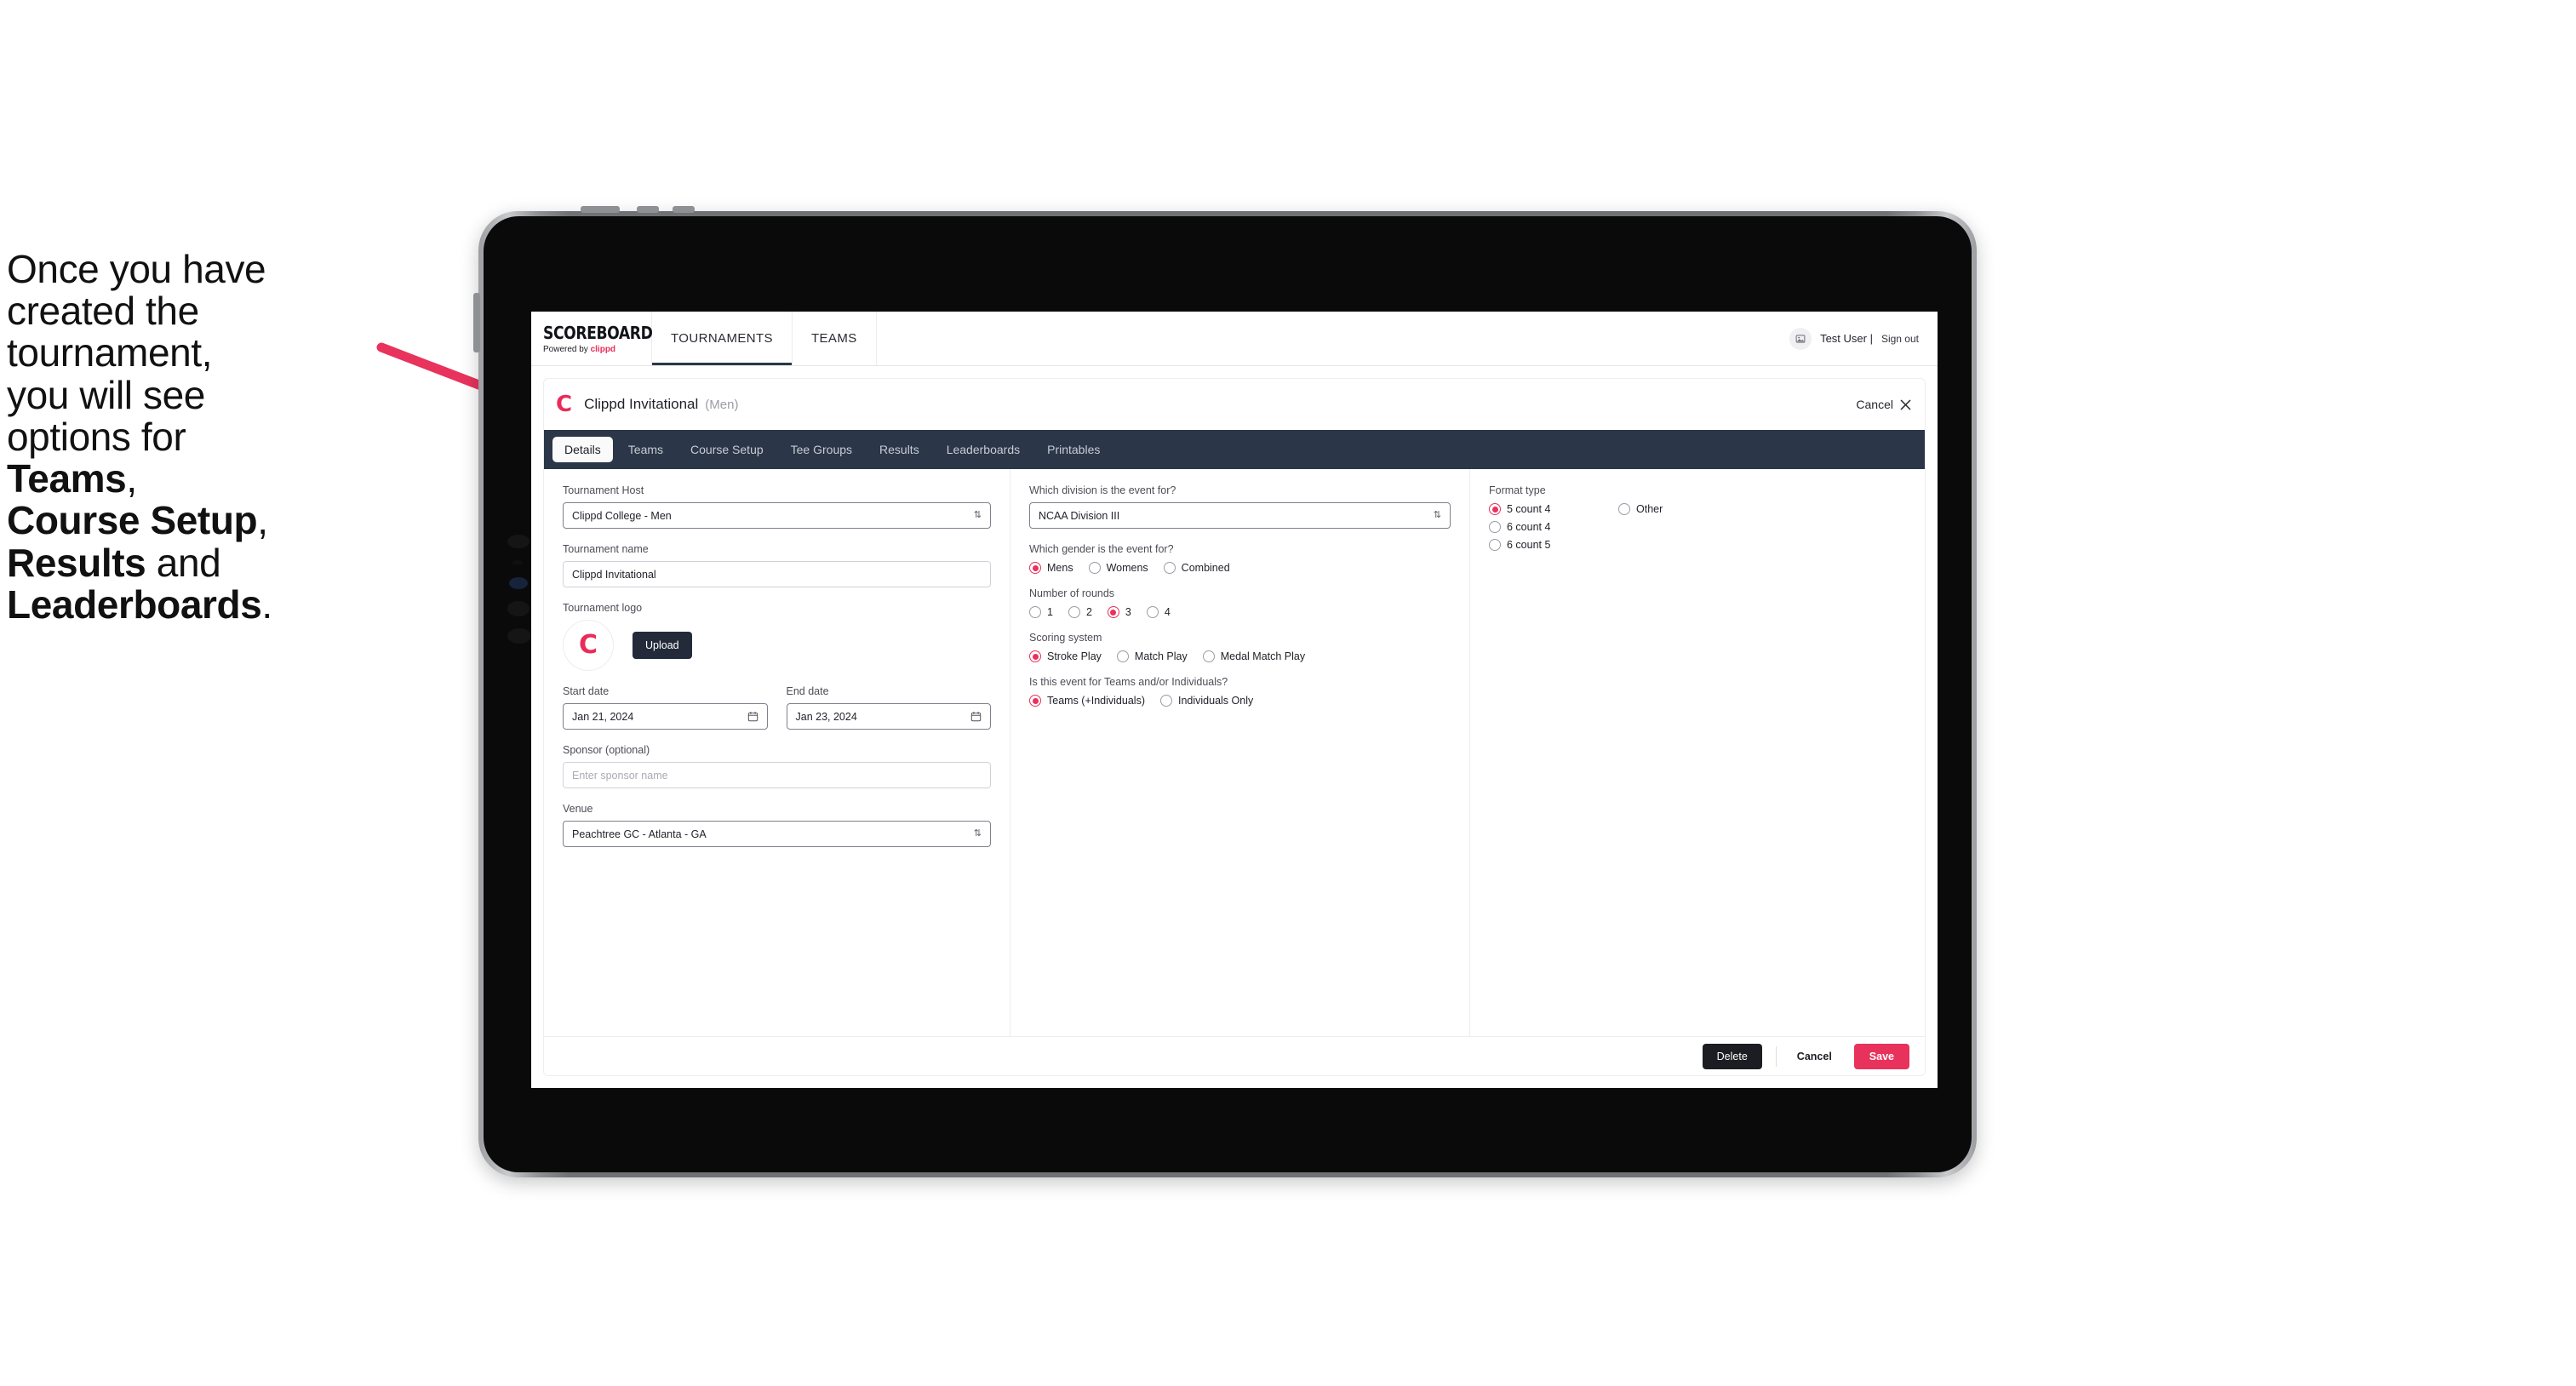 This screenshot has width=2576, height=1386. I want to click on tab-details: Details, so click(582, 449).